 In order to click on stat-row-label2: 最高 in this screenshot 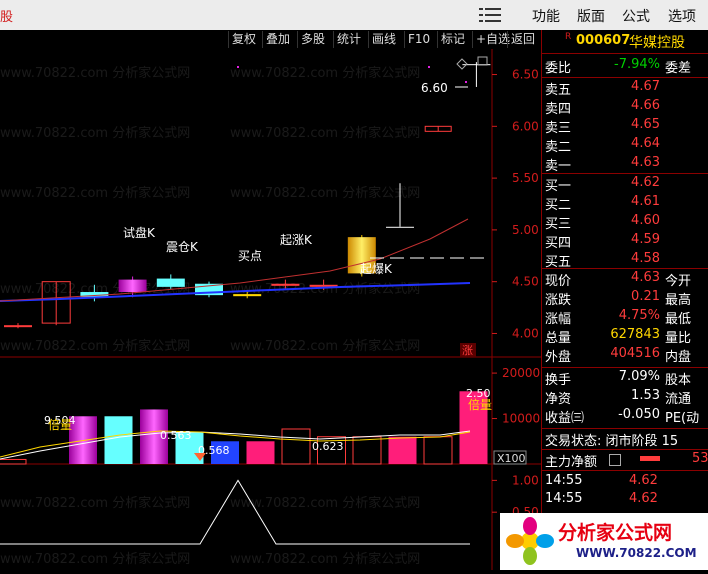, I will do `click(678, 300)`.